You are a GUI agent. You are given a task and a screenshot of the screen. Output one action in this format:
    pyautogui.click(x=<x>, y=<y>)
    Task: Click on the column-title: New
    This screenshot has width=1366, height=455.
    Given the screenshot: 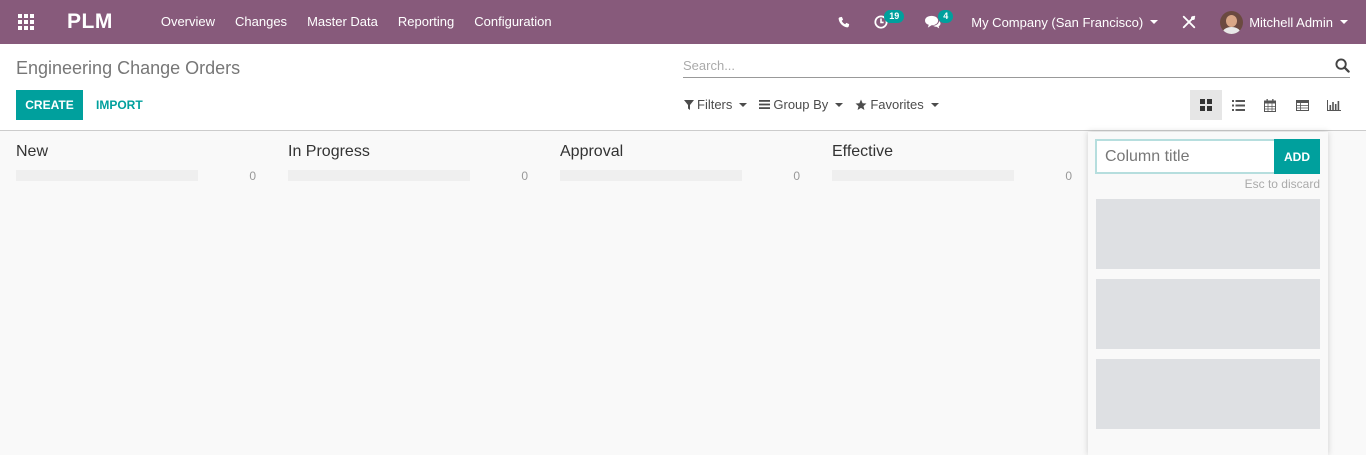 What is the action you would take?
    pyautogui.click(x=32, y=152)
    